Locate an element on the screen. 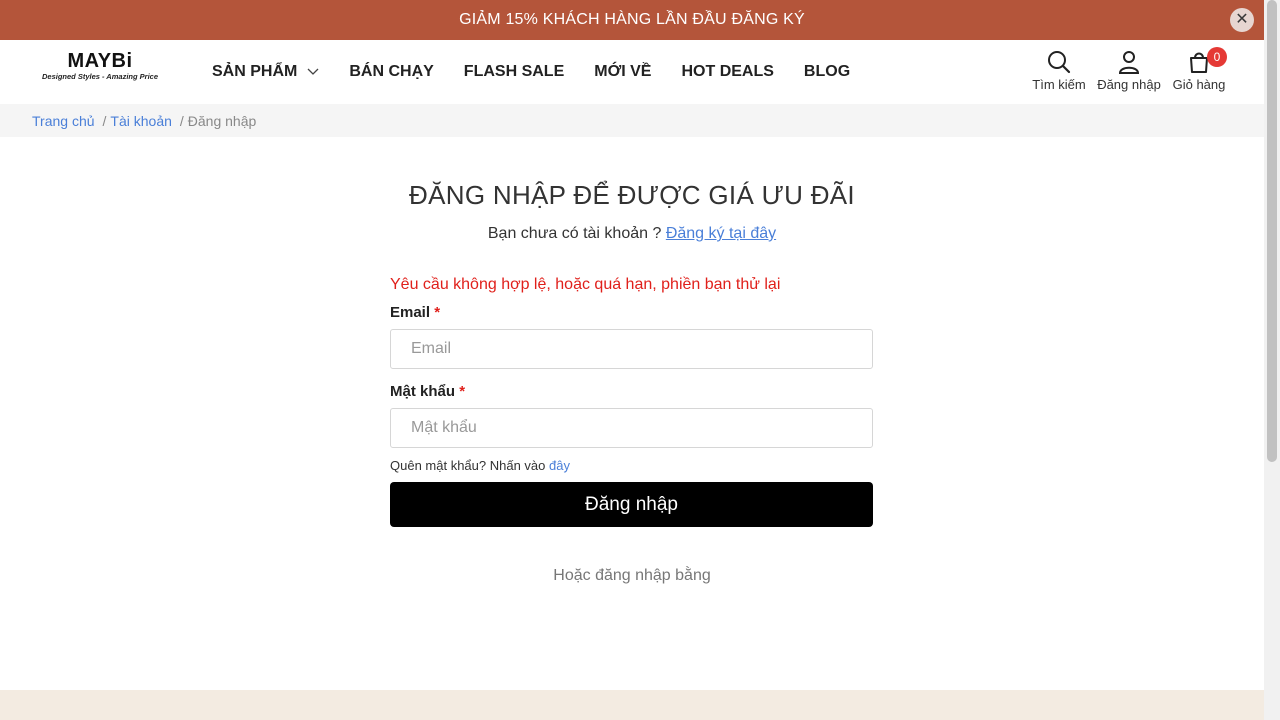 This screenshot has width=1280, height=720. login-button: Đăng nhập is located at coordinates (1129, 73).